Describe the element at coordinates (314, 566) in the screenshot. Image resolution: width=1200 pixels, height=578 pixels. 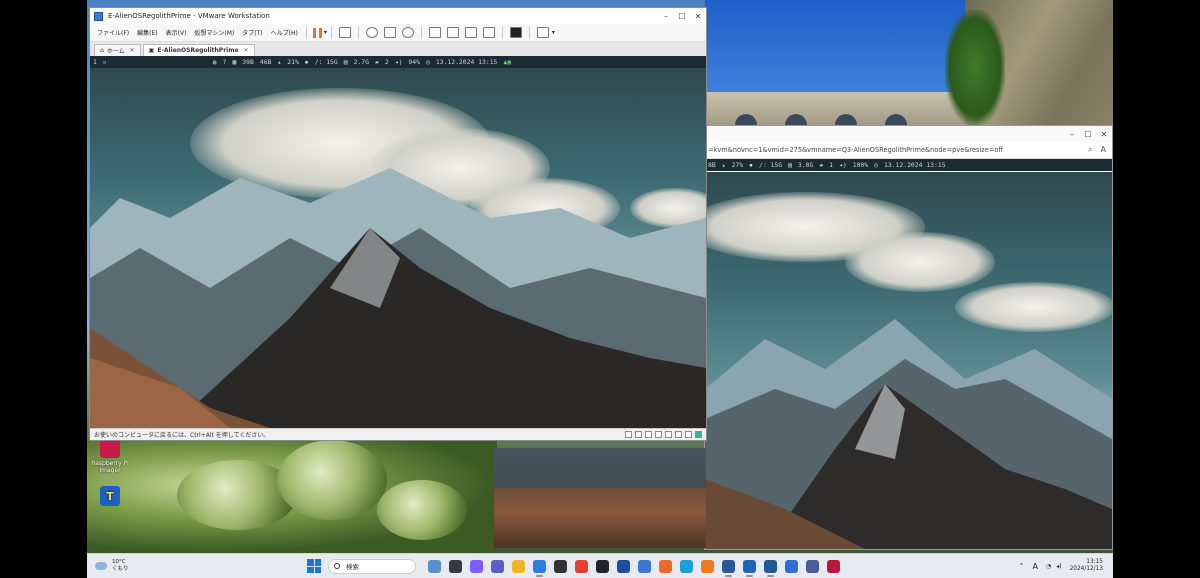
I see `start-button` at that location.